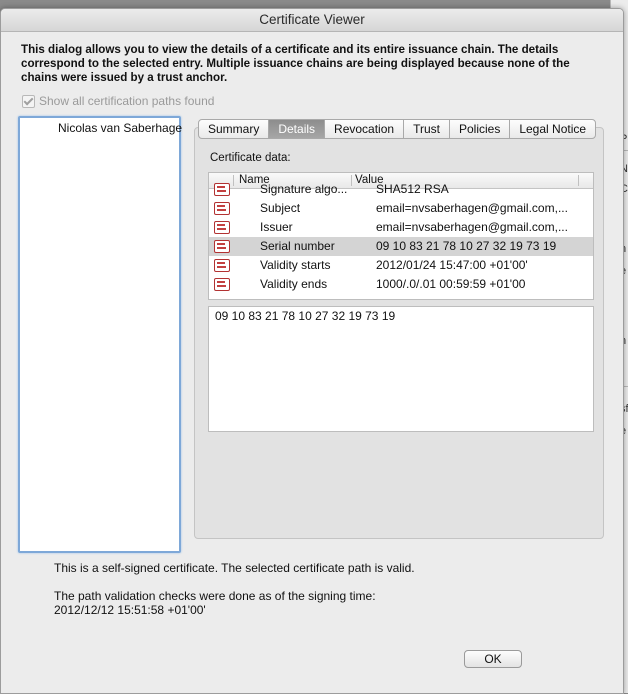 The height and width of the screenshot is (694, 628). Describe the element at coordinates (401, 369) in the screenshot. I see `field-value-detail: 09 10 83 21 78 10 27 32 19 73 19` at that location.